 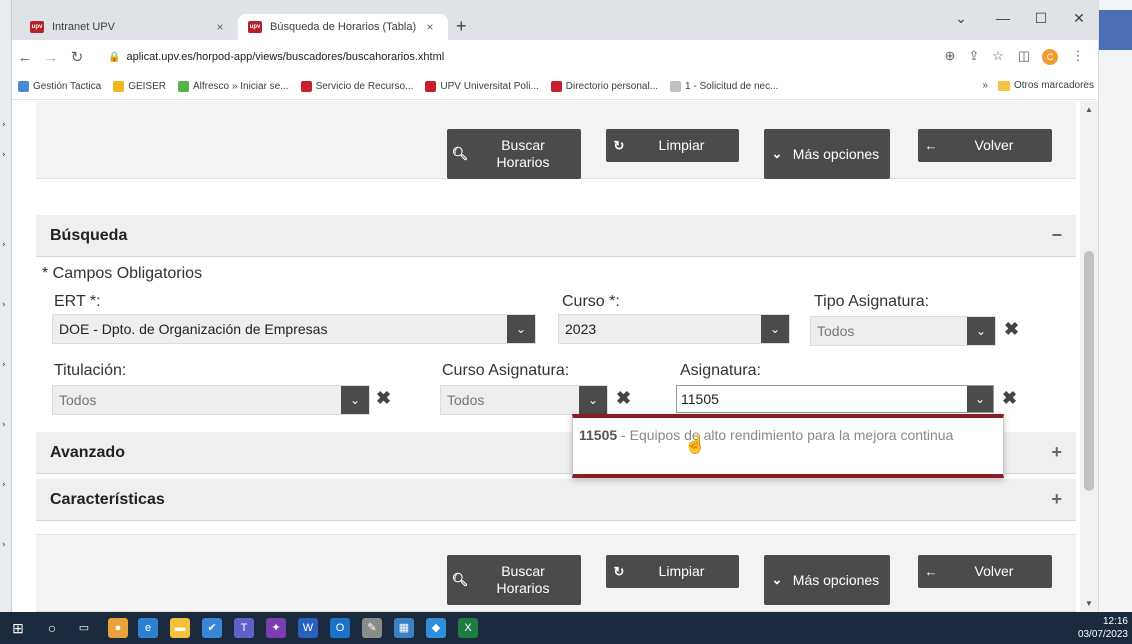 What do you see at coordinates (129, 27) in the screenshot?
I see `tab-intranet: upv Intranet UPV ×` at bounding box center [129, 27].